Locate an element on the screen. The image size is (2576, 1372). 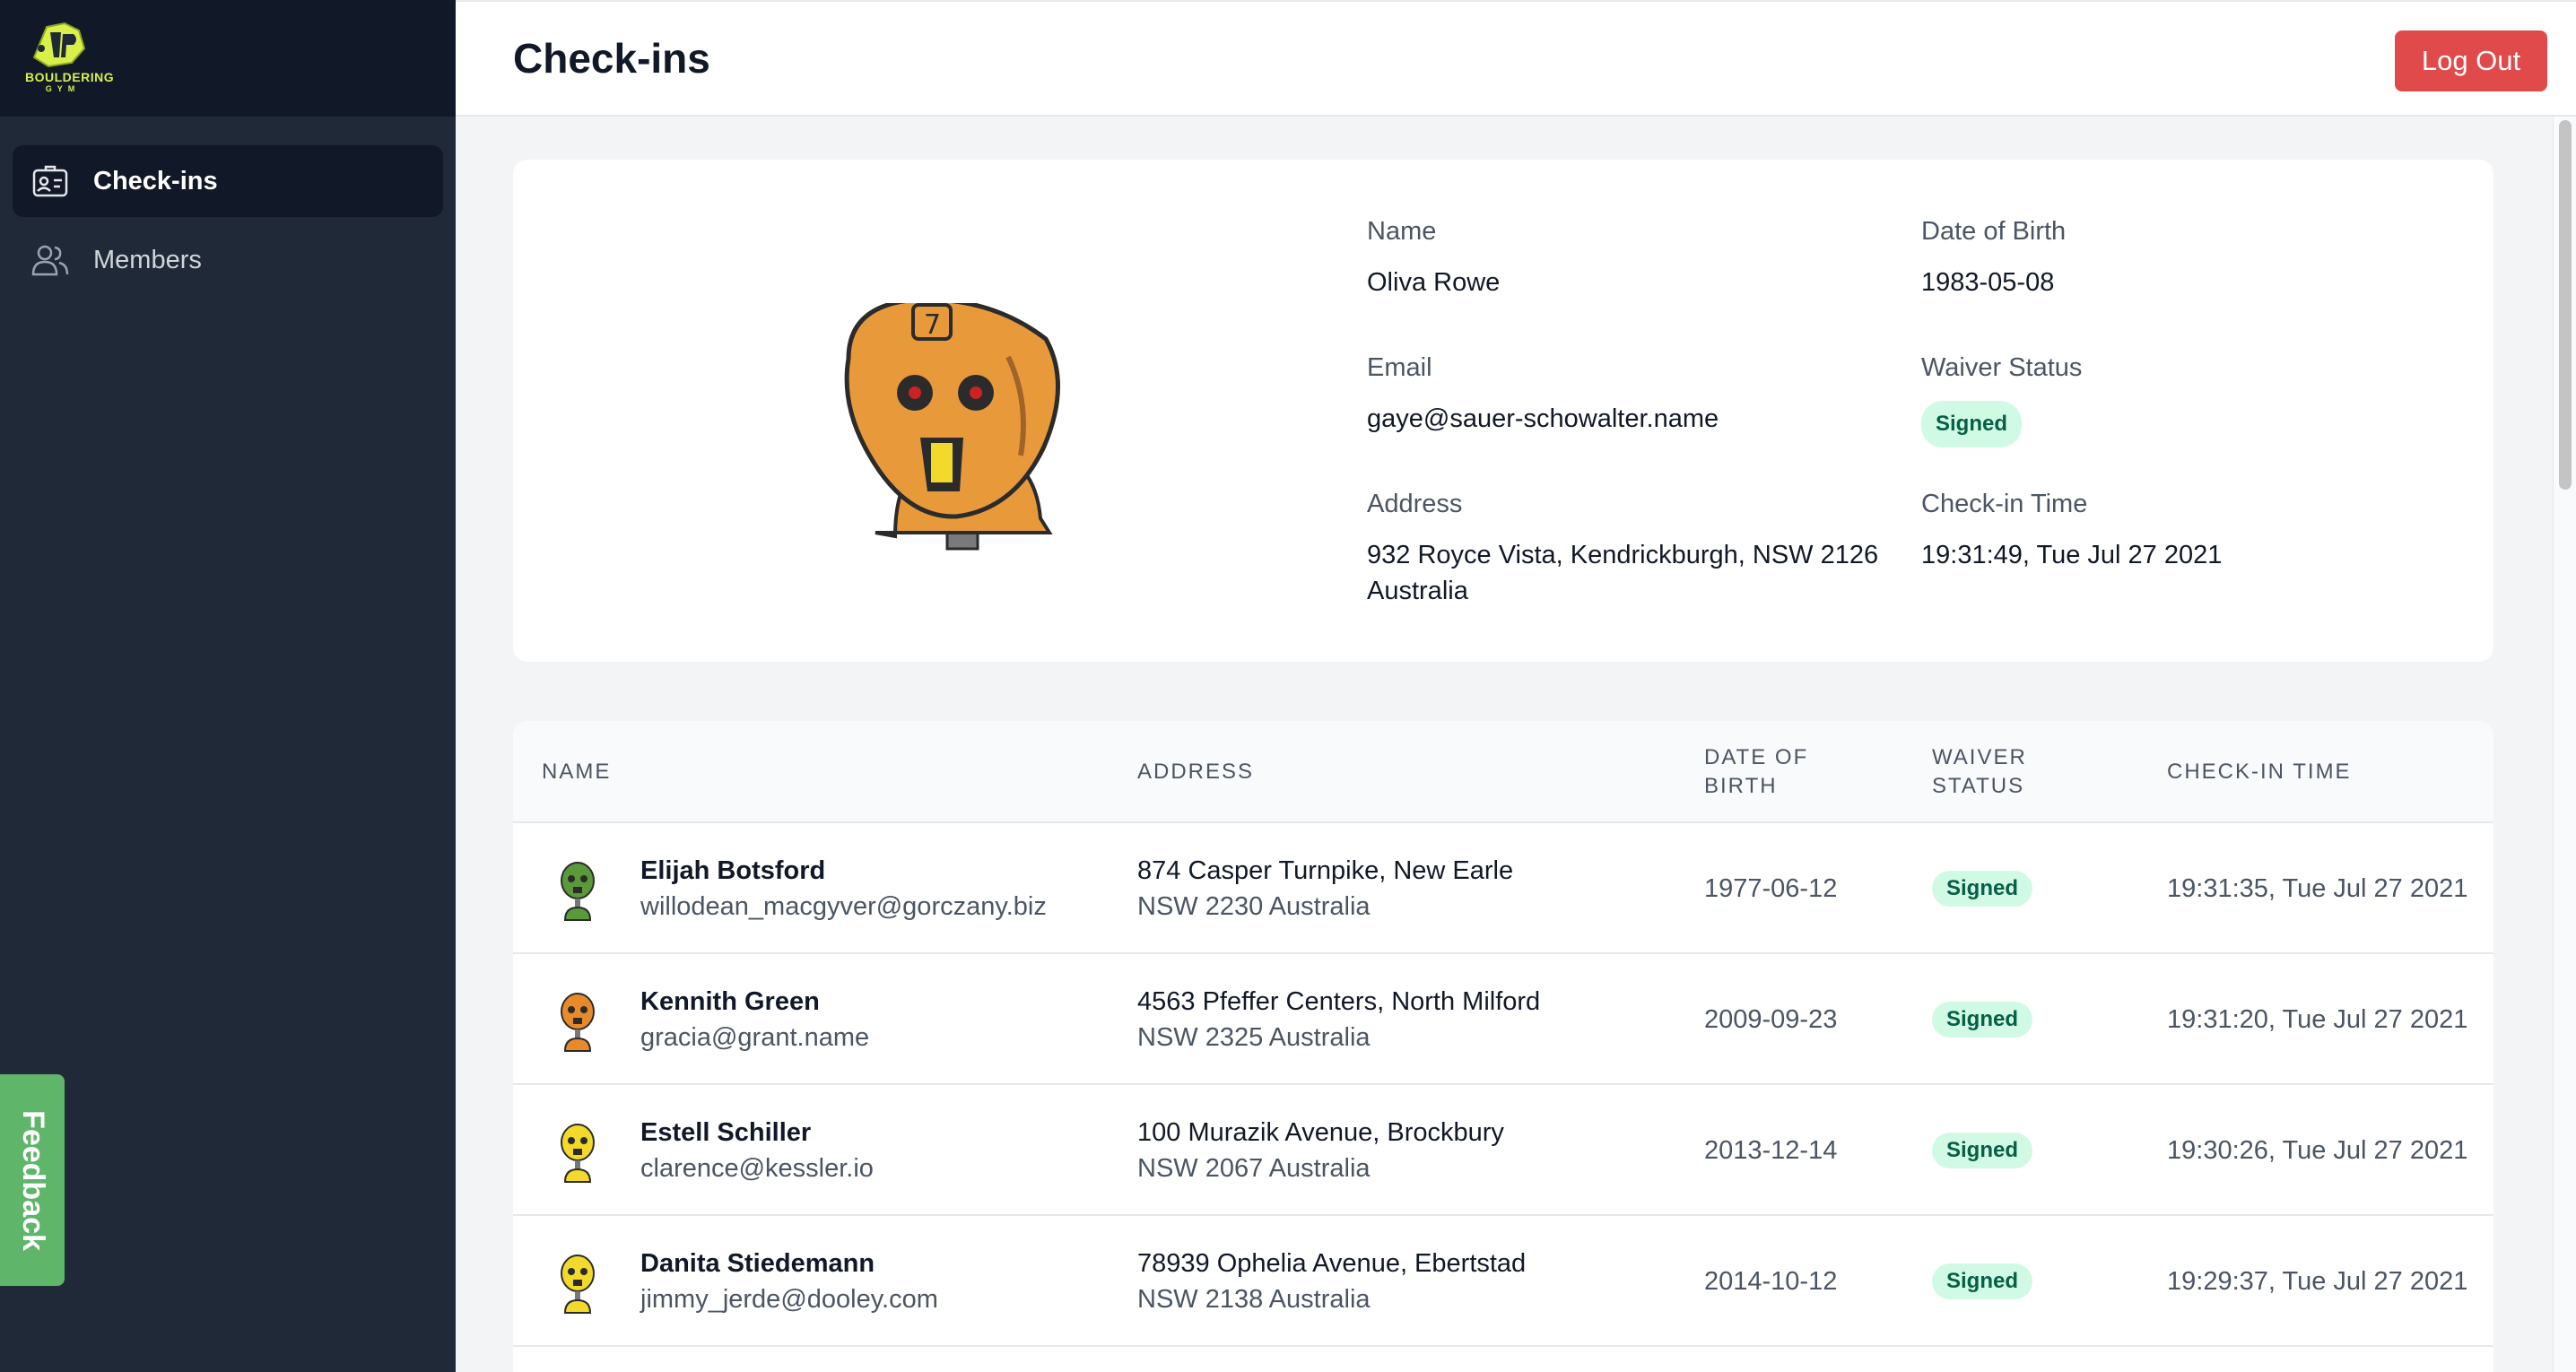
checkin-time-cell: 19:31:20, Tue Jul 27 2021 is located at coordinates (2324, 1019).